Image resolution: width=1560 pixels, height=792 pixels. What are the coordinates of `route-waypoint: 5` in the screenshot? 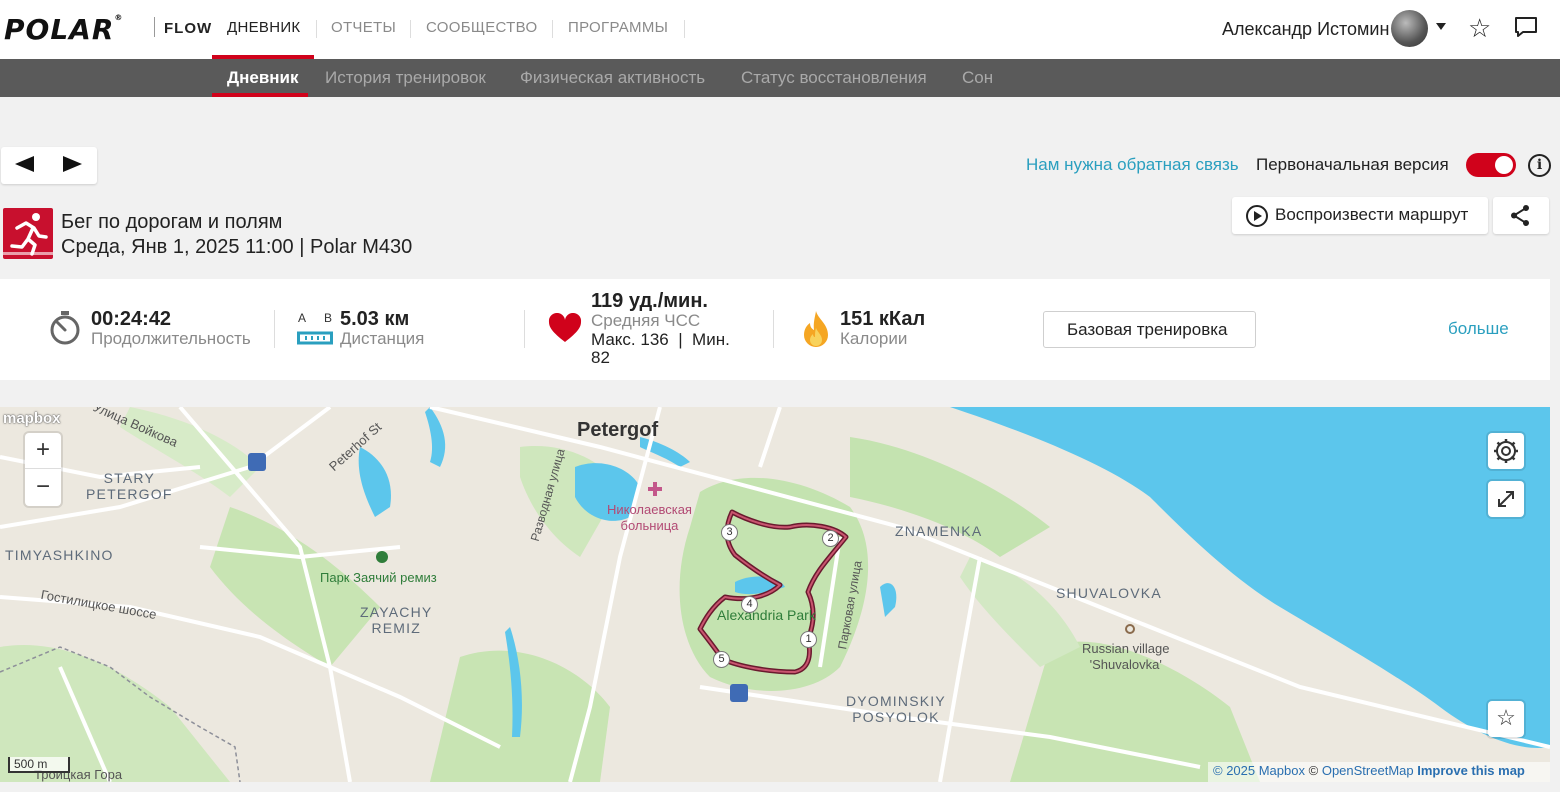 It's located at (721, 659).